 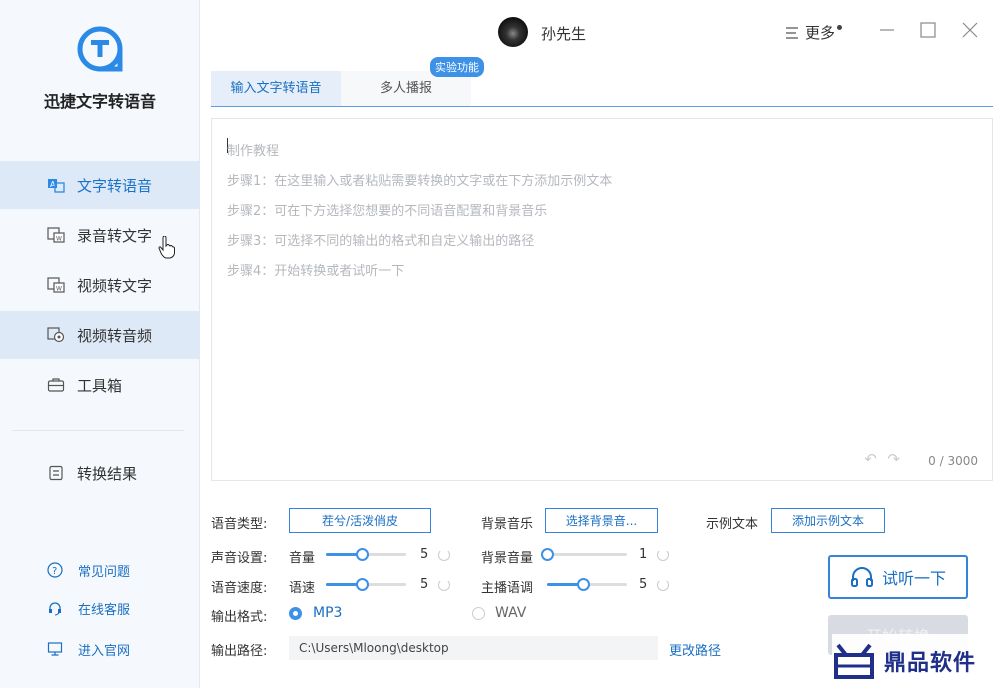 I want to click on volume-slider, so click(x=366, y=554).